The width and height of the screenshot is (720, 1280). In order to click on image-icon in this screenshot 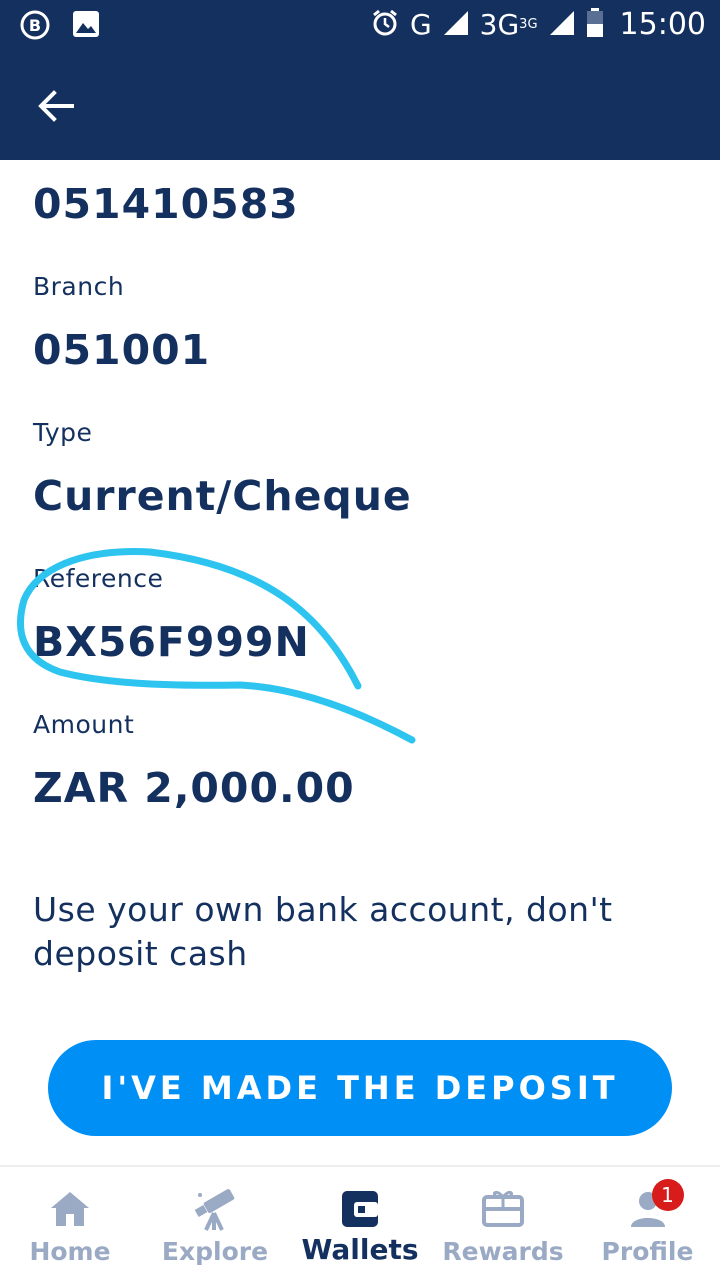, I will do `click(86, 27)`.